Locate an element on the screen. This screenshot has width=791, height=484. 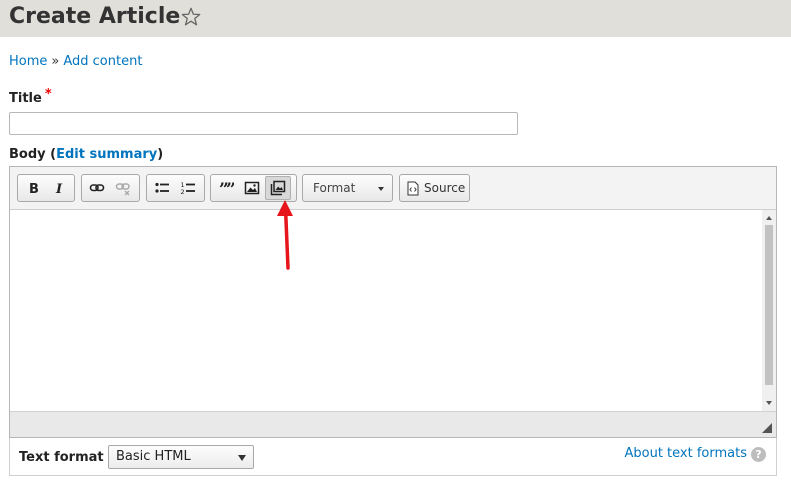
toolbar-group-lists: 1 2 is located at coordinates (175, 188).